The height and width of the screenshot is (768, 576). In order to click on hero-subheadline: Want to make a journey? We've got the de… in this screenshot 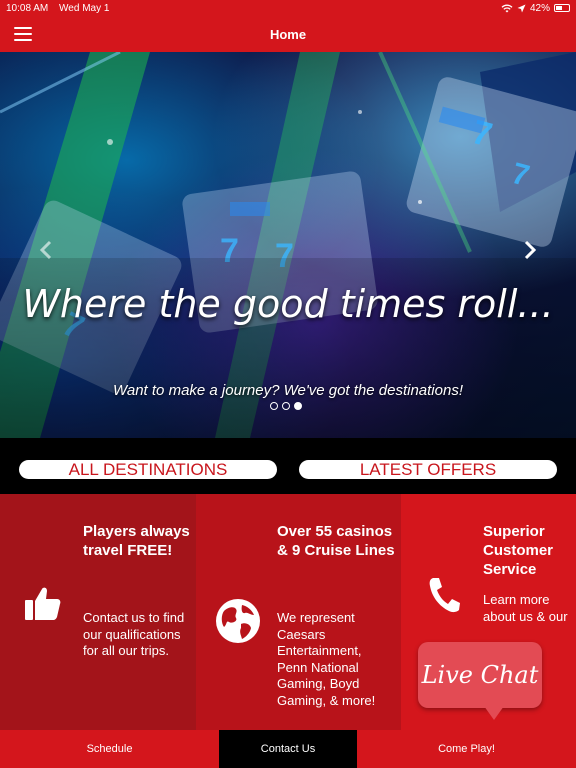, I will do `click(287, 390)`.